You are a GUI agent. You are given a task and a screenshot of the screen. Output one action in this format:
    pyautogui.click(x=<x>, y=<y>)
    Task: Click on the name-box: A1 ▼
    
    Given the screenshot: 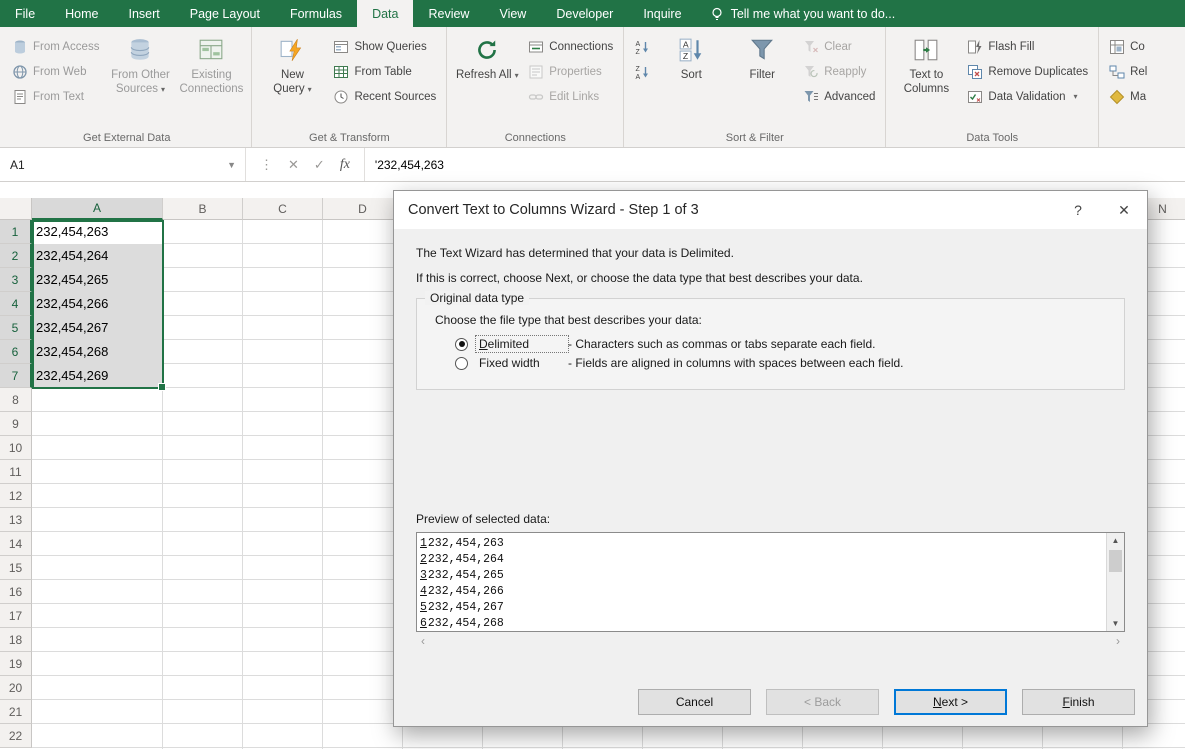 What is the action you would take?
    pyautogui.click(x=123, y=164)
    